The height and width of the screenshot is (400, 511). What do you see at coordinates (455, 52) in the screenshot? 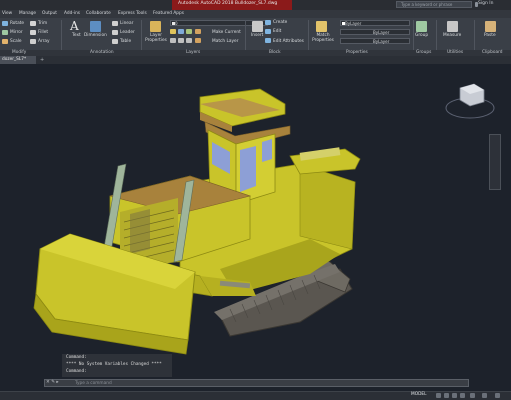
I see `panel-title-utilities: Utilities` at bounding box center [455, 52].